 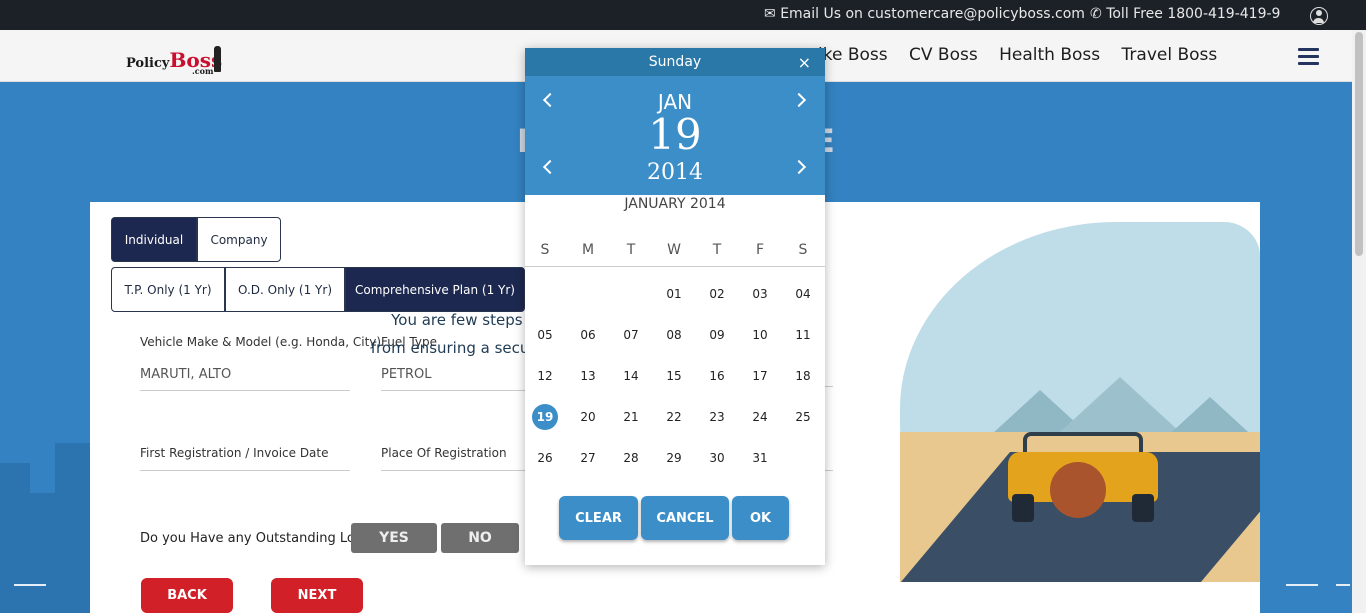 I want to click on calendar-day: 06, so click(x=588, y=335).